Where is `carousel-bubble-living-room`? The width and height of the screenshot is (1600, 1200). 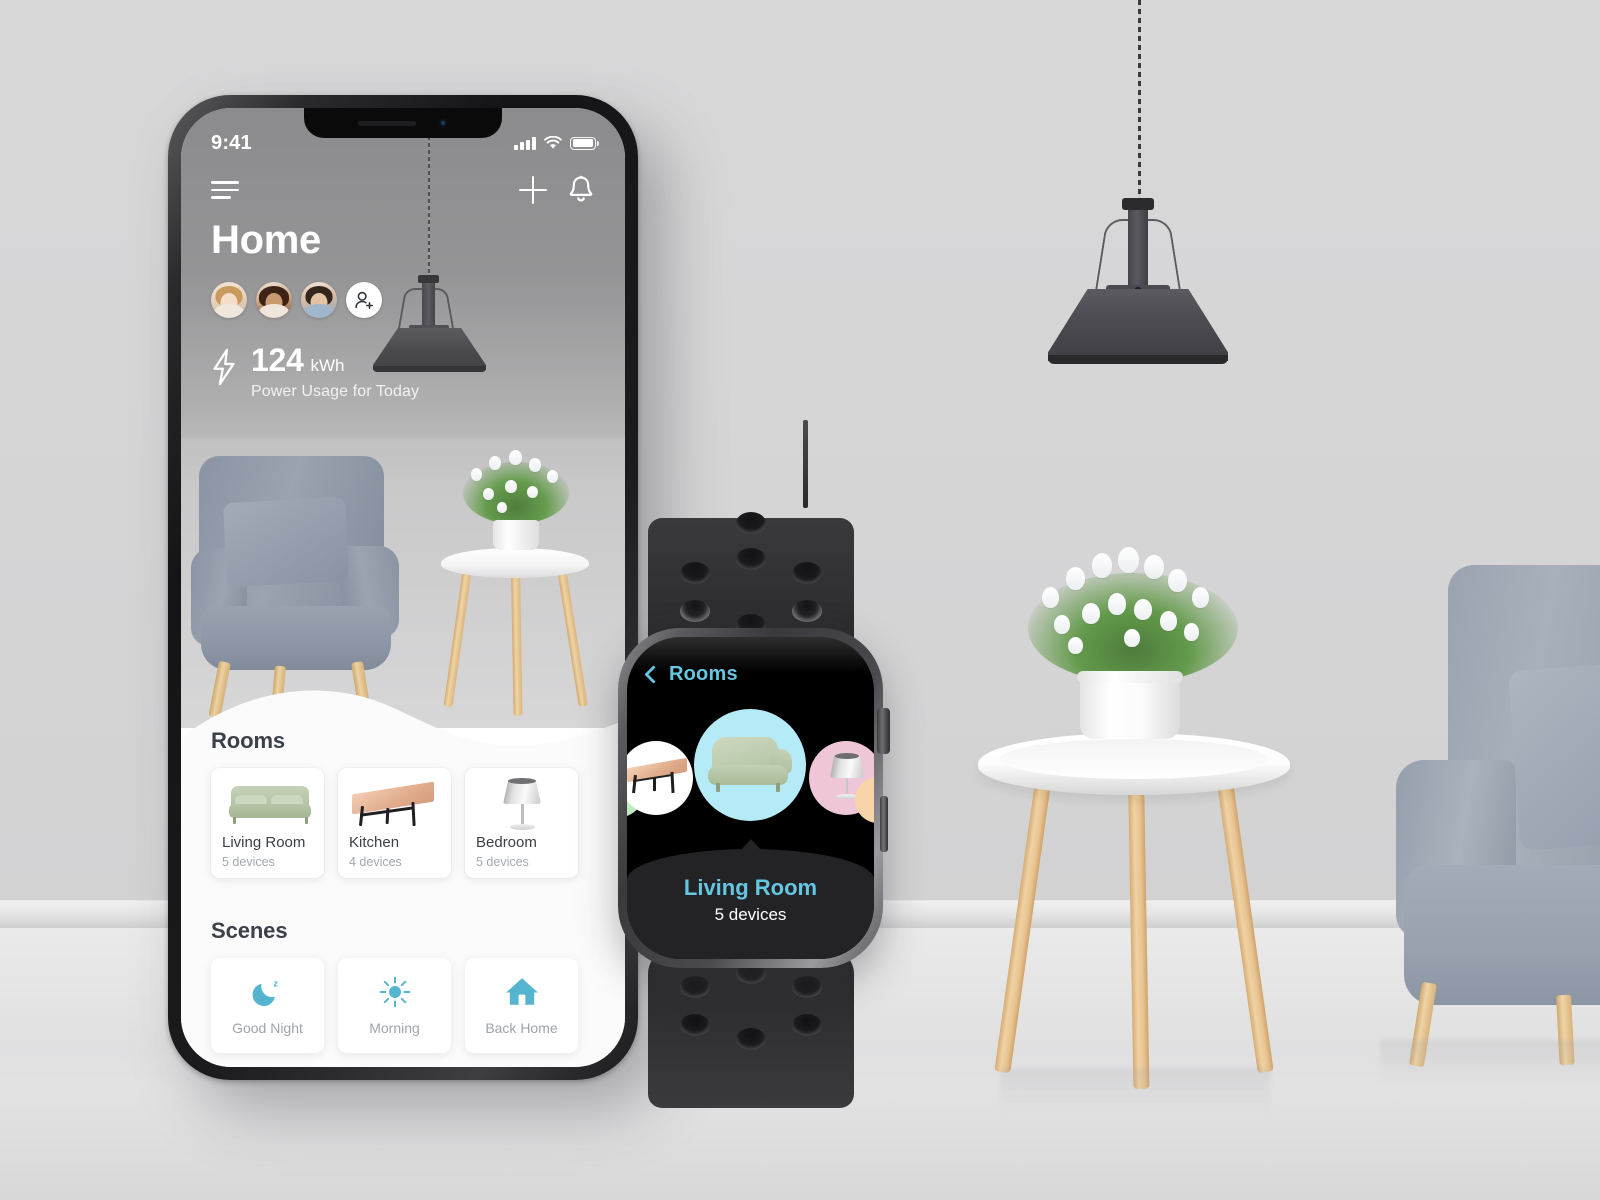
carousel-bubble-living-room is located at coordinates (750, 765).